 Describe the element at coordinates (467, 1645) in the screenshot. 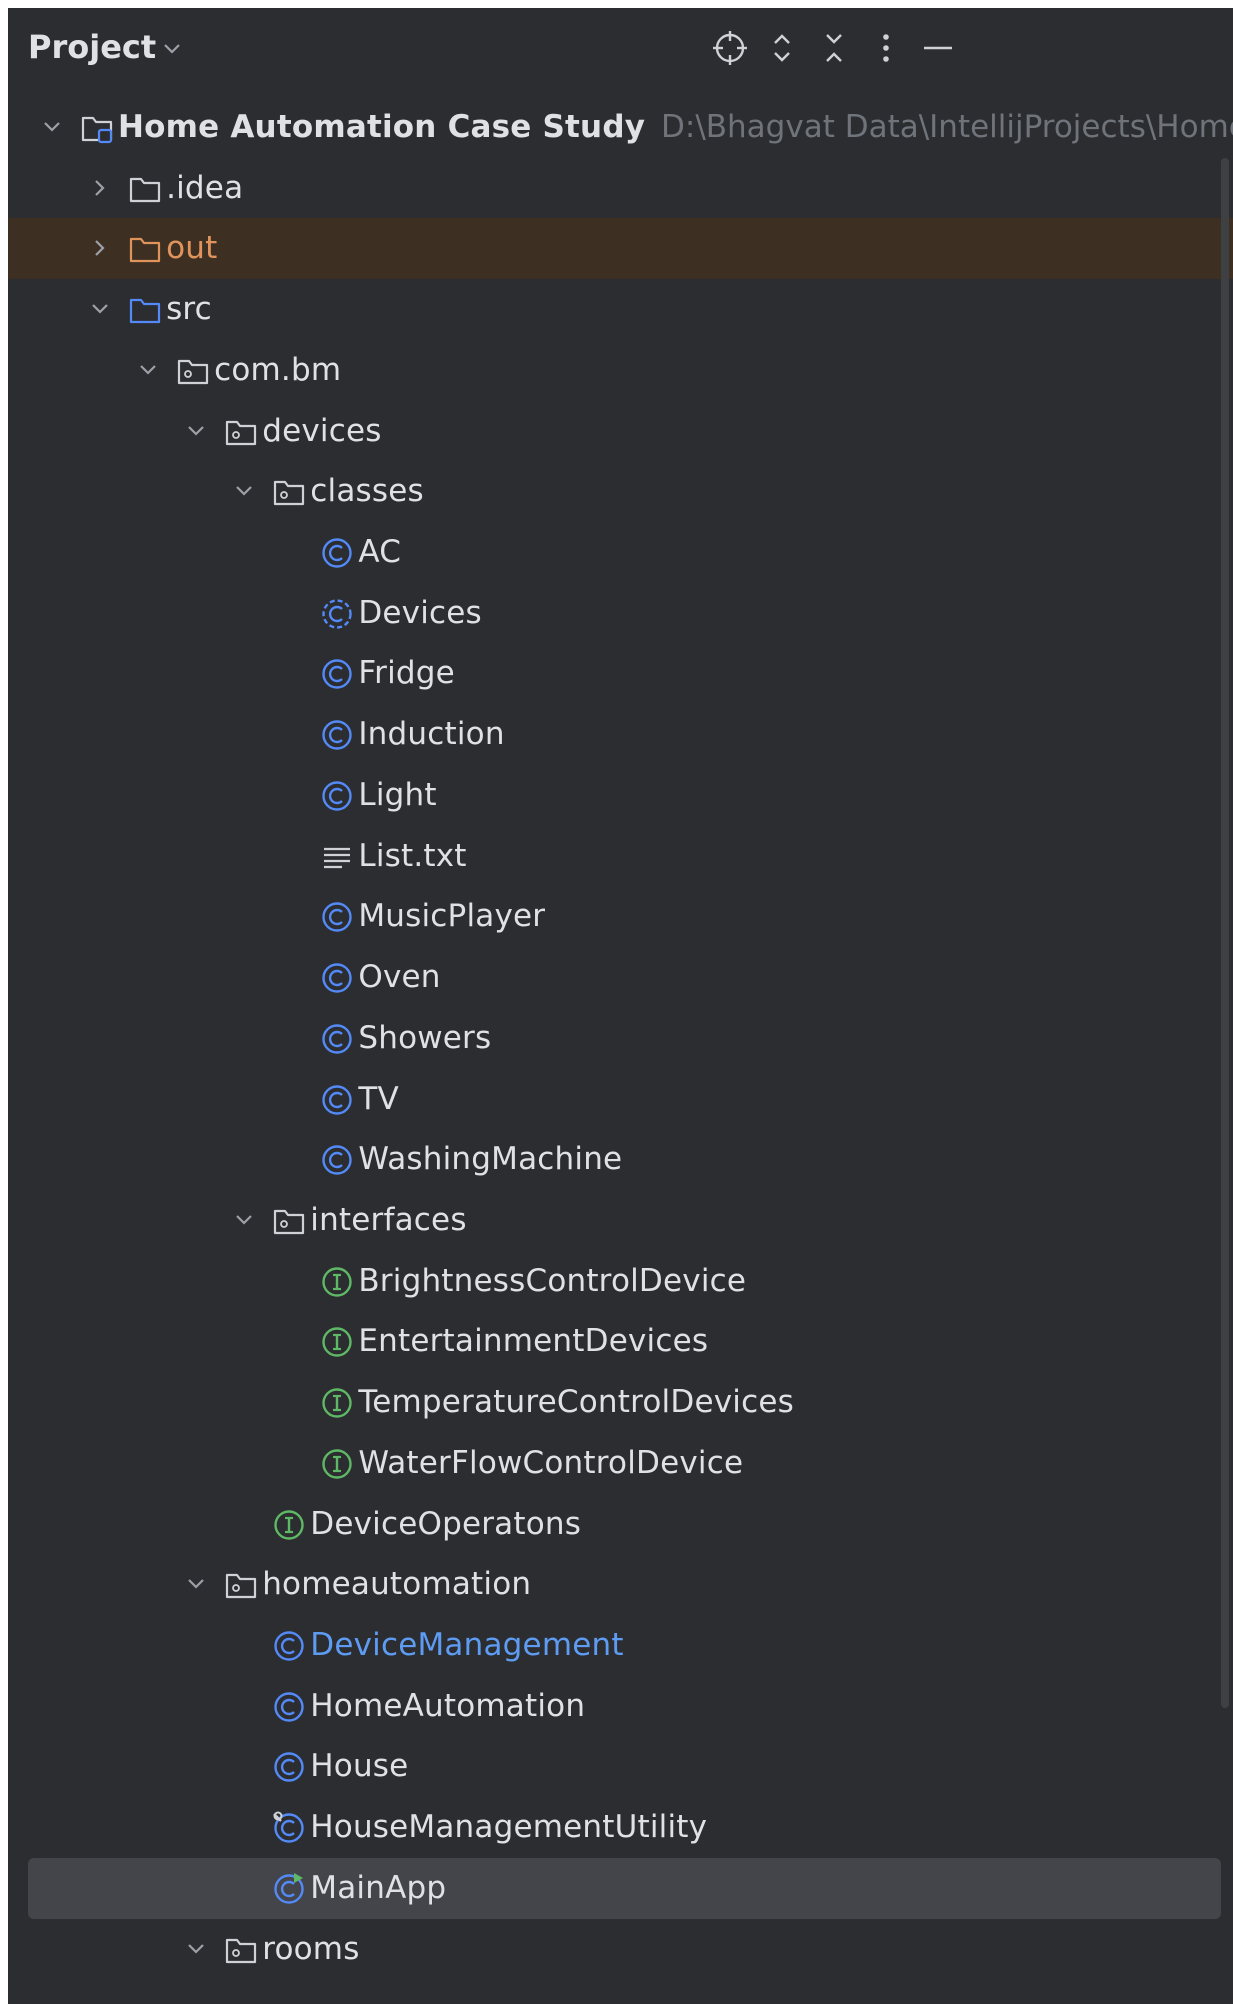

I see `tree-item-label: DeviceManagement` at that location.